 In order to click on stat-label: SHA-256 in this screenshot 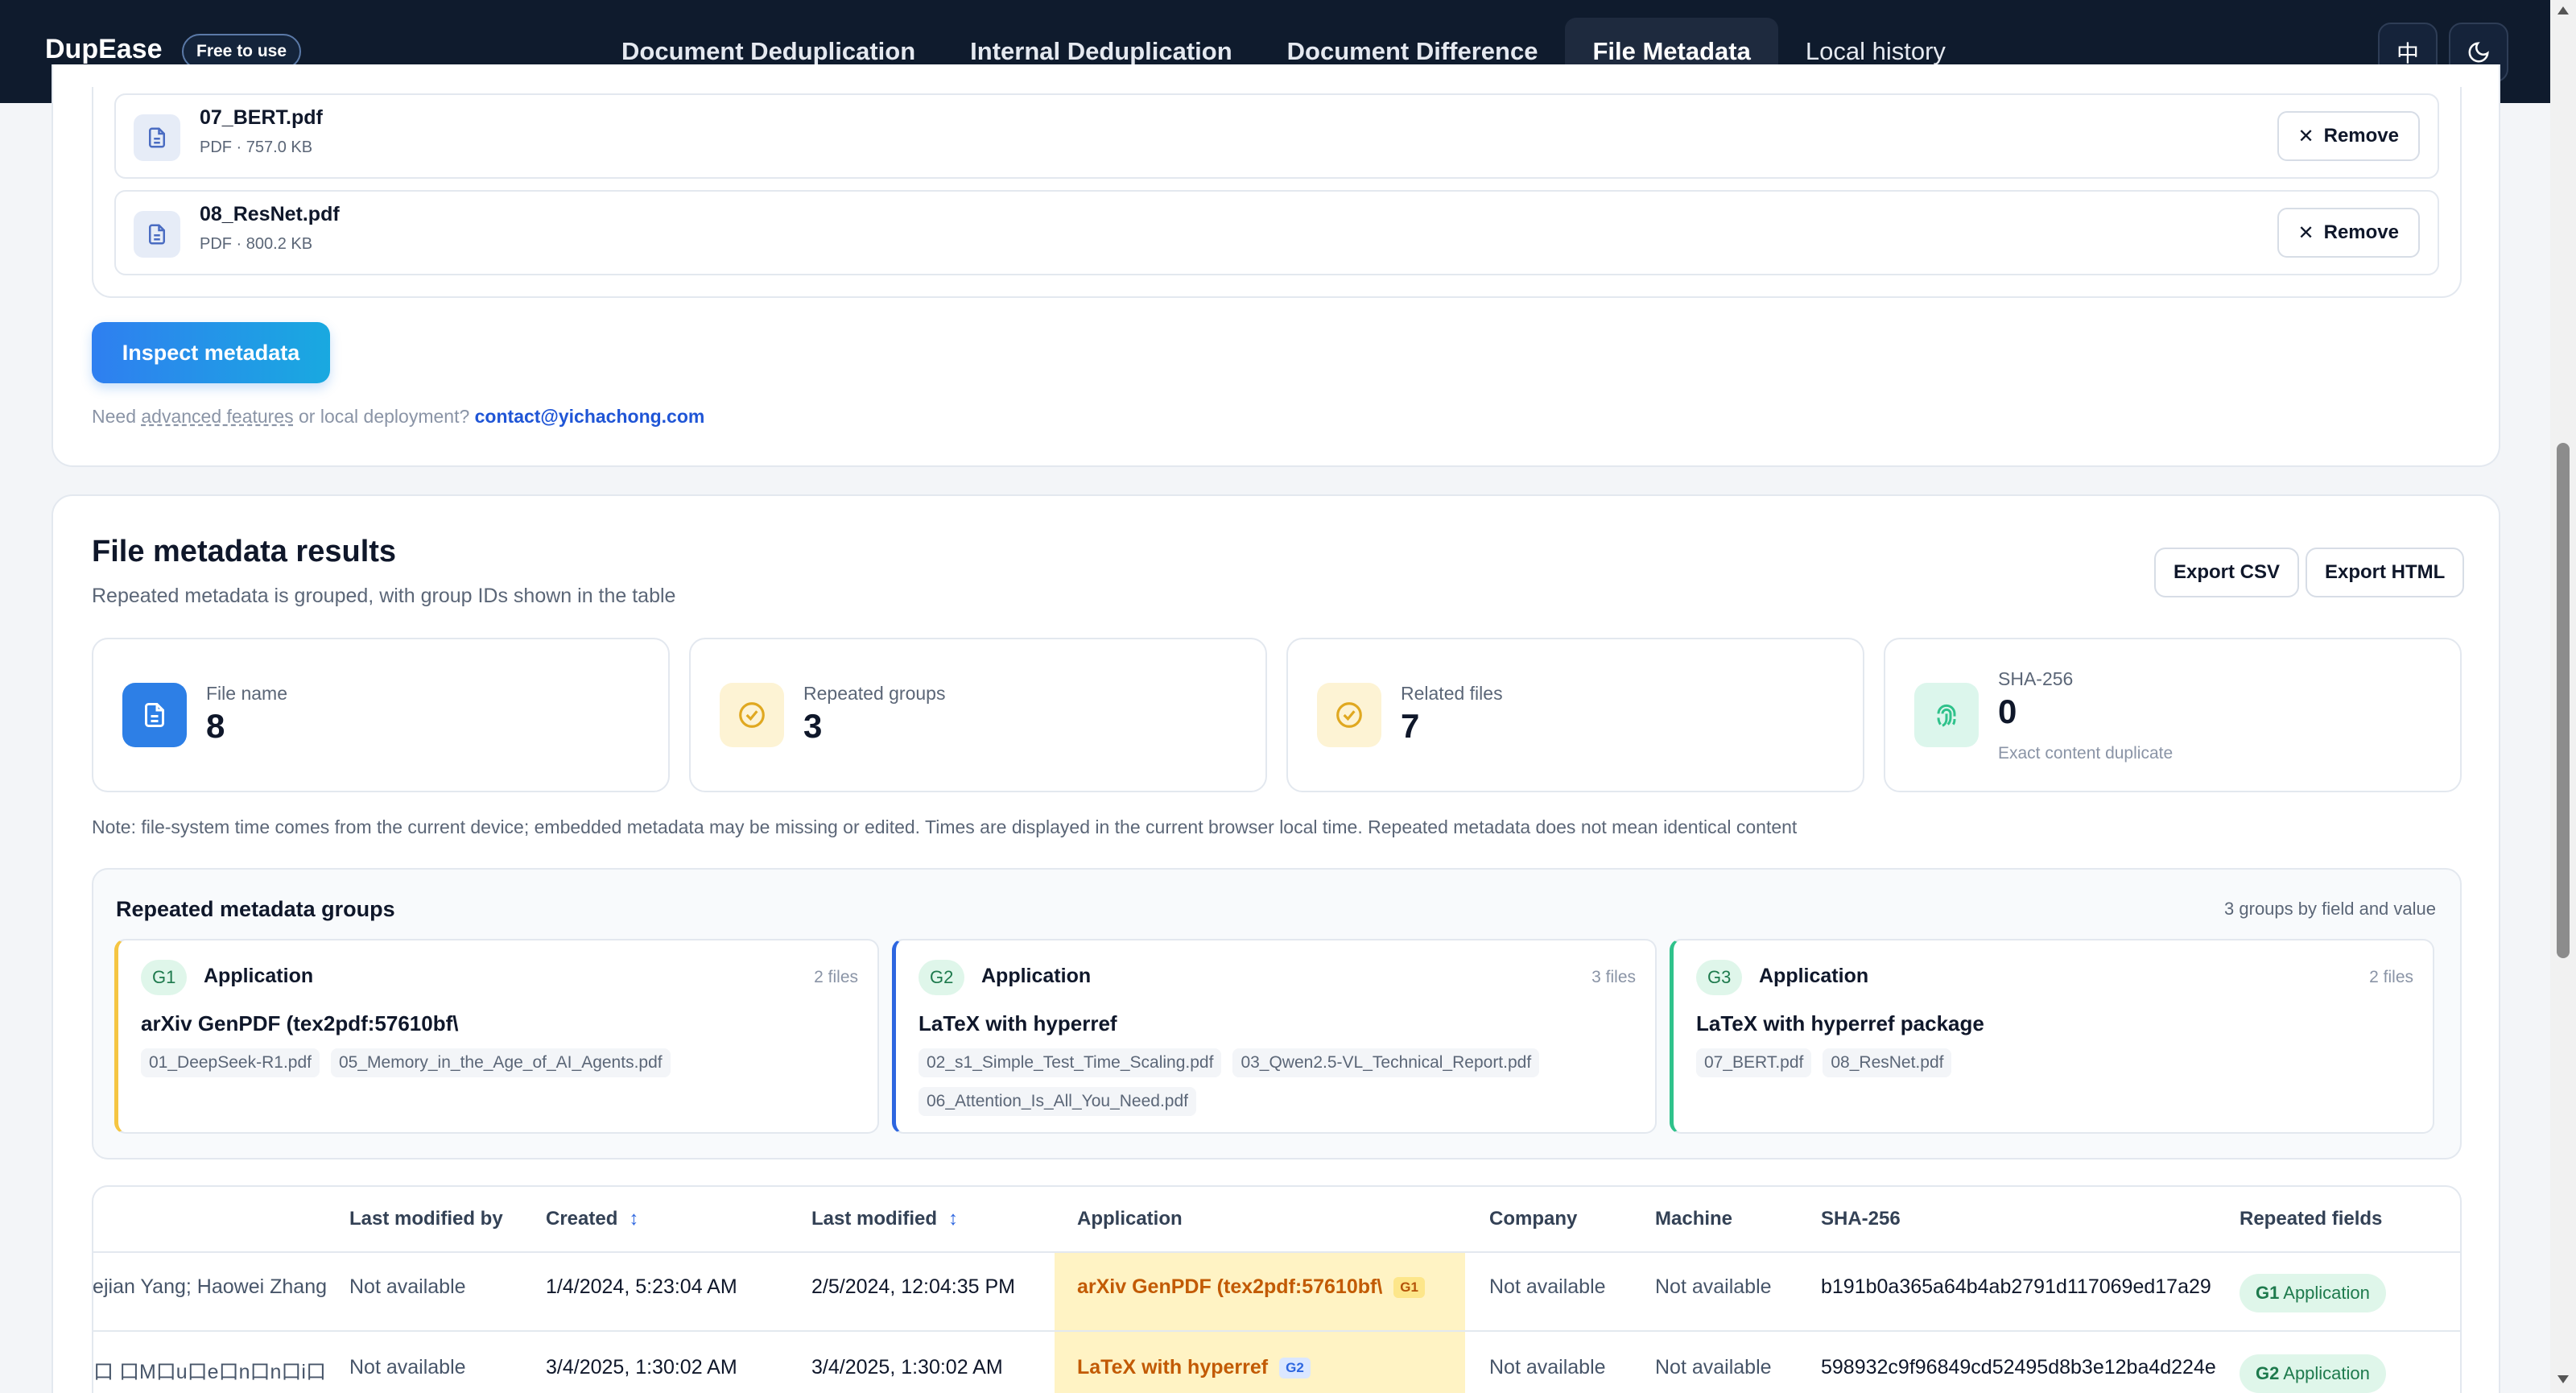, I will do `click(2036, 678)`.